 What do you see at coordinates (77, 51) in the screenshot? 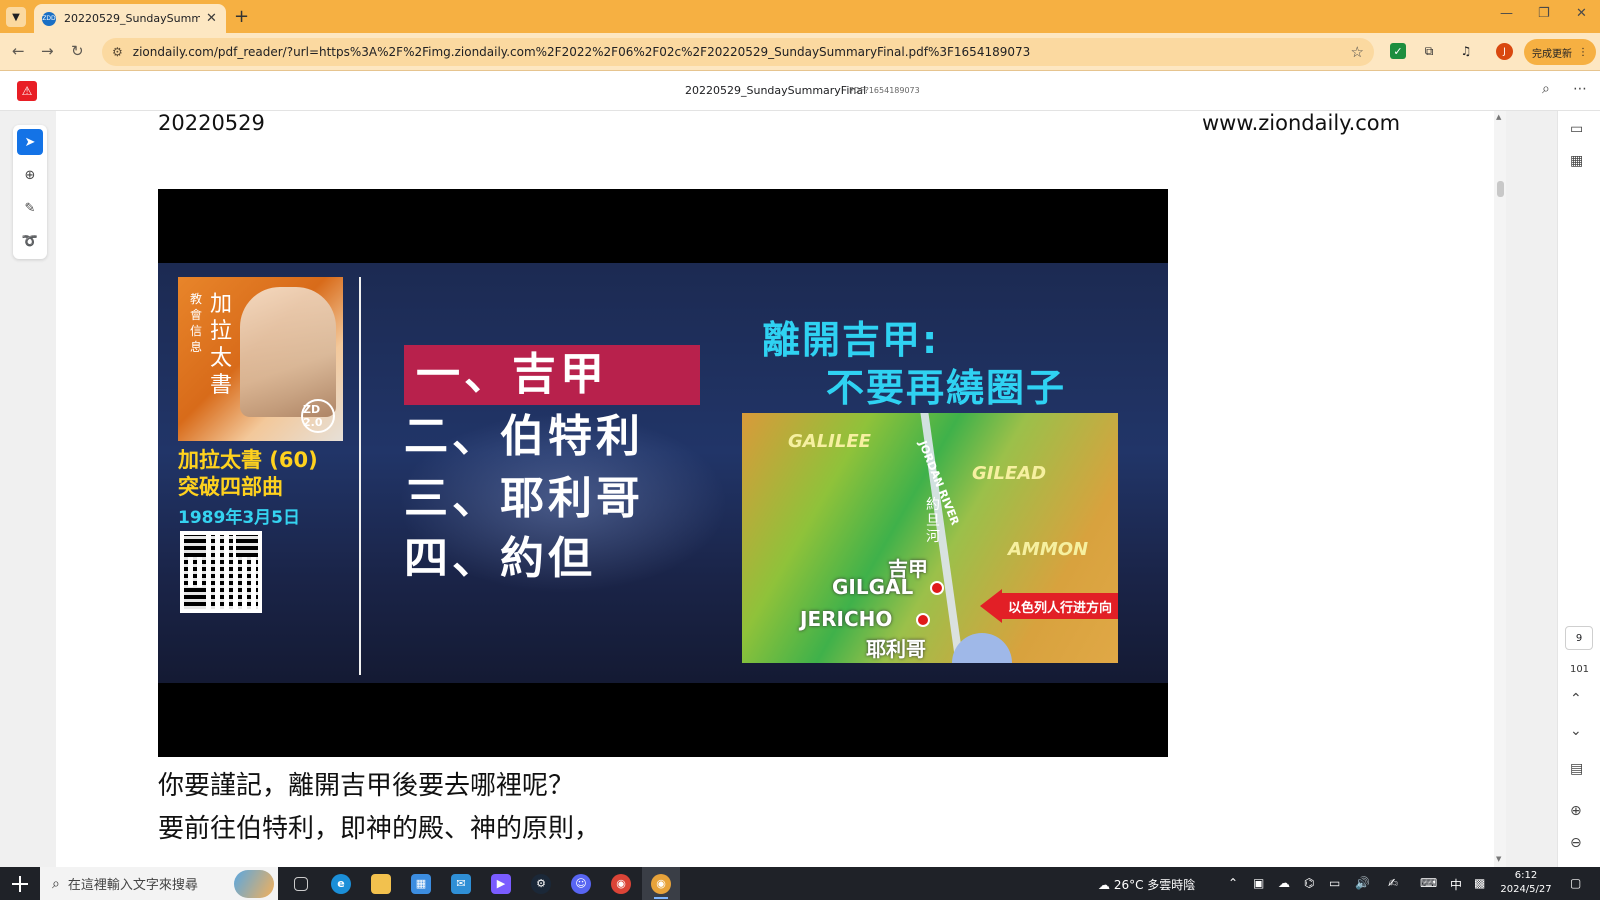
I see `reload-icon: ↻` at bounding box center [77, 51].